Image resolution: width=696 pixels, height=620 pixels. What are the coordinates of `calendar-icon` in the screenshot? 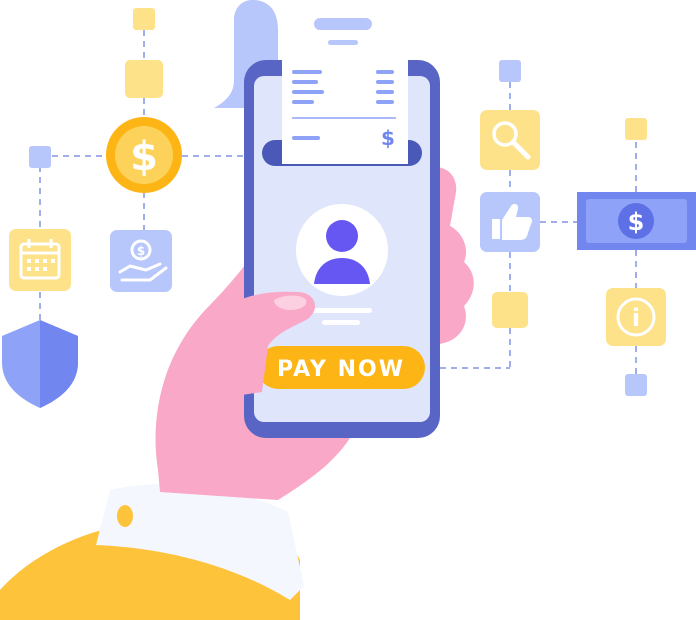 It's located at (40, 260).